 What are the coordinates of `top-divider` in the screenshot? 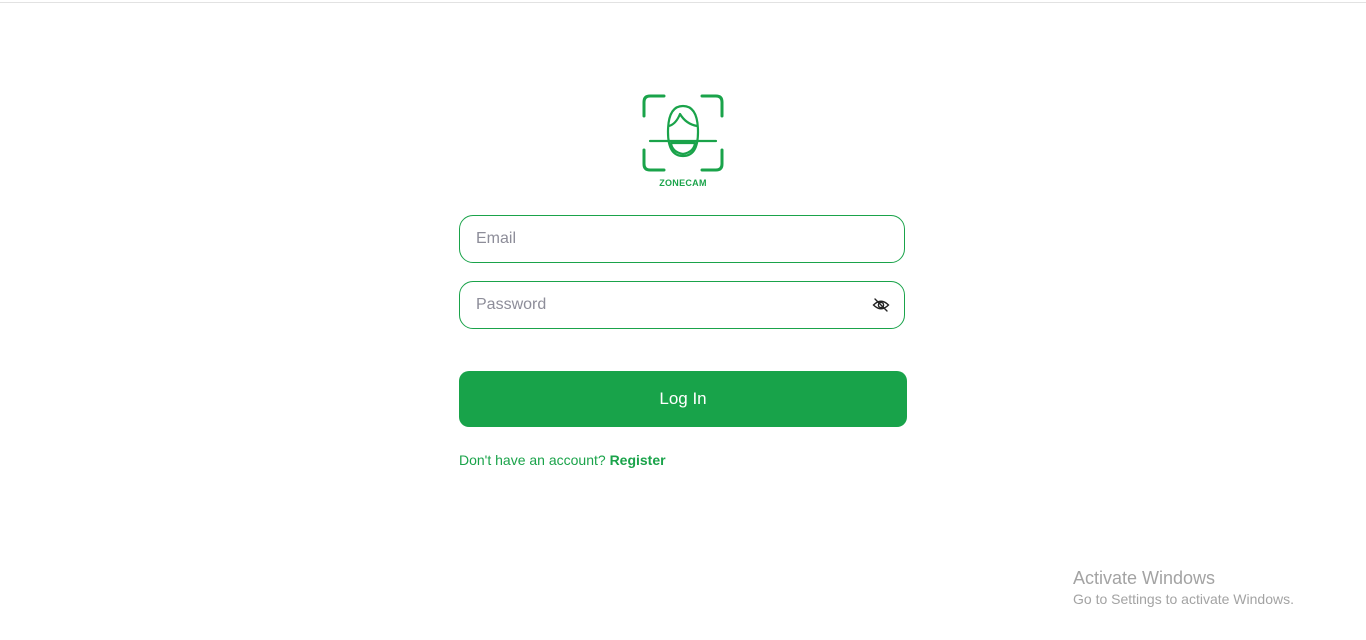 It's located at (683, 2).